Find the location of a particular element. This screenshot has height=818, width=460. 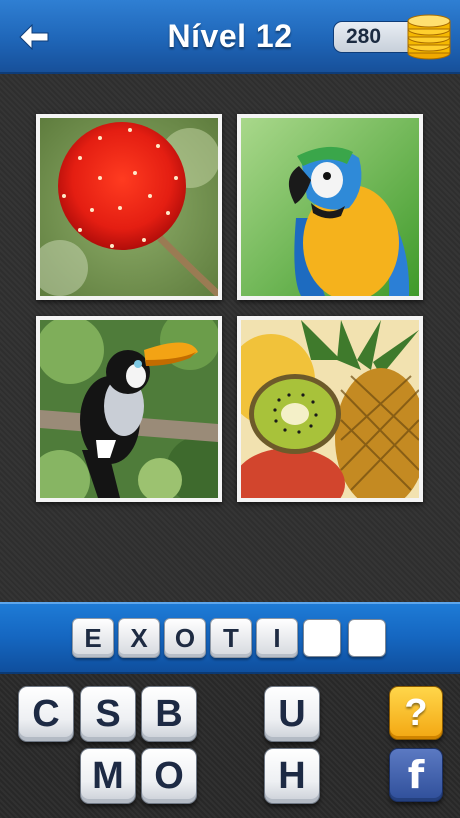

answer-slot-1: E is located at coordinates (93, 638).